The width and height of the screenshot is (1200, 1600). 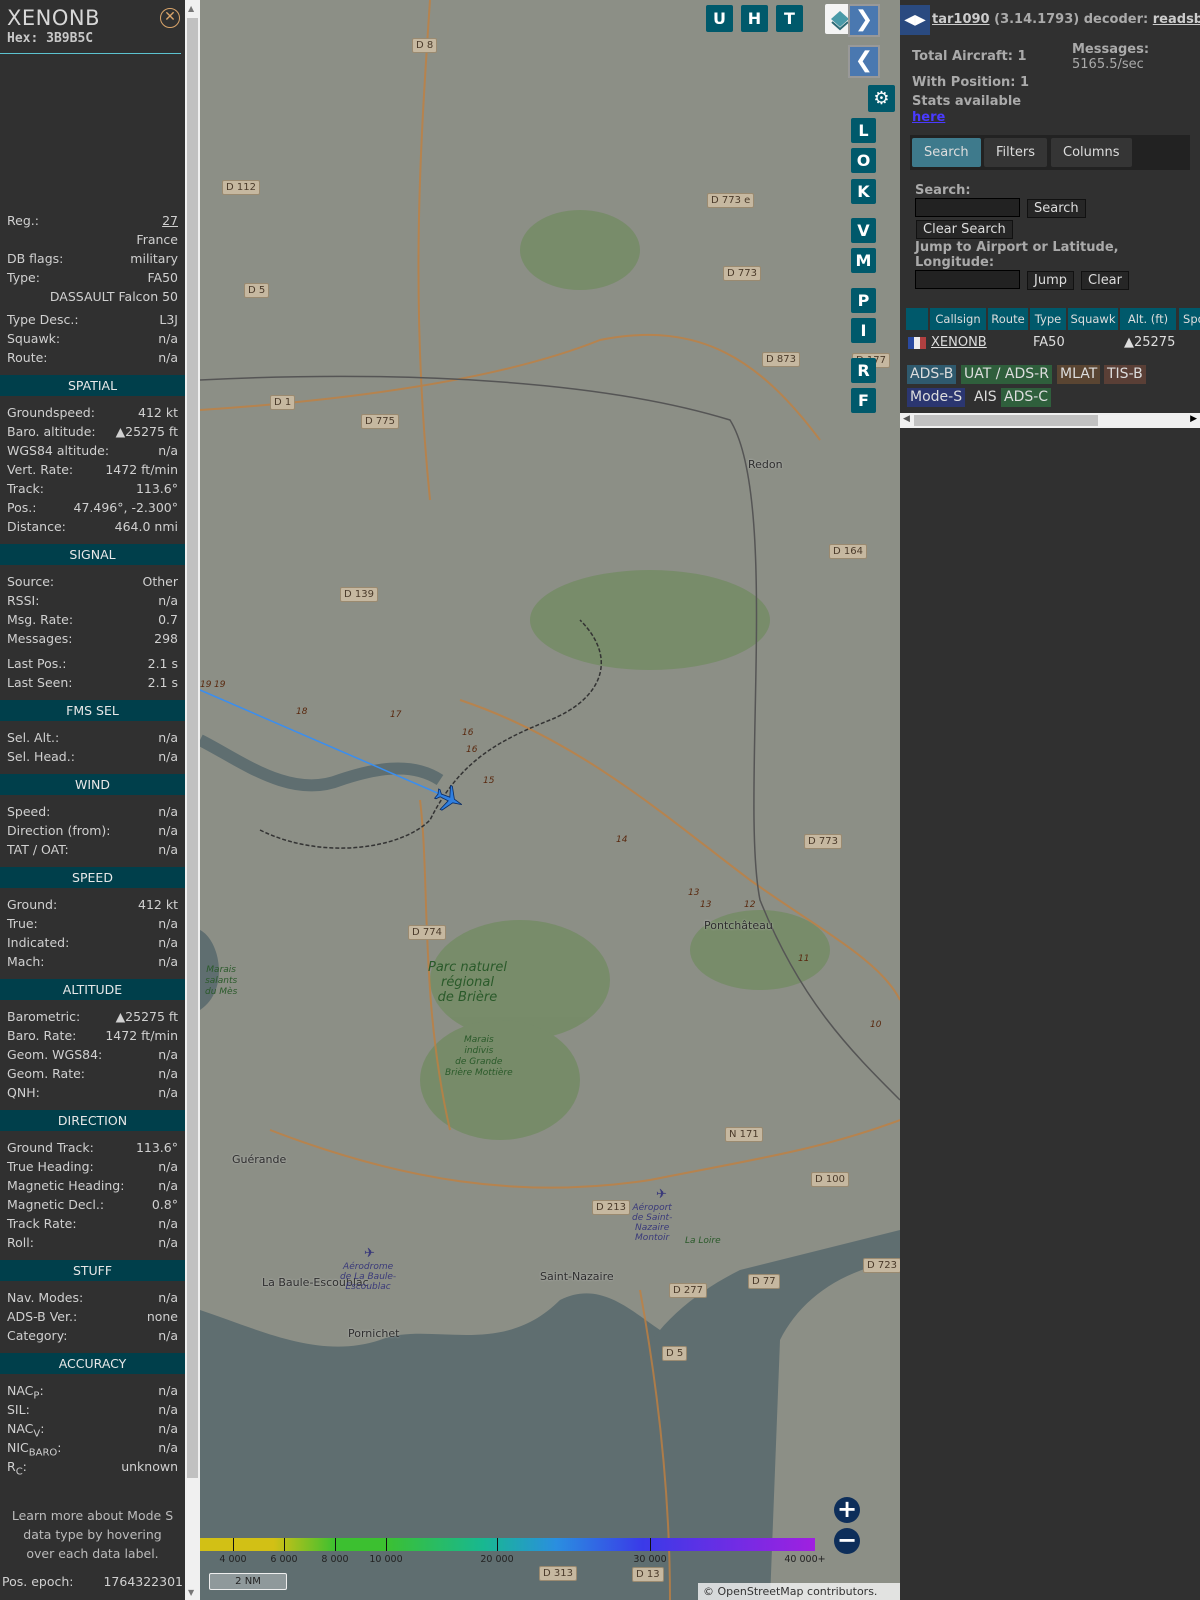 I want to click on search-button: Search, so click(x=1056, y=208).